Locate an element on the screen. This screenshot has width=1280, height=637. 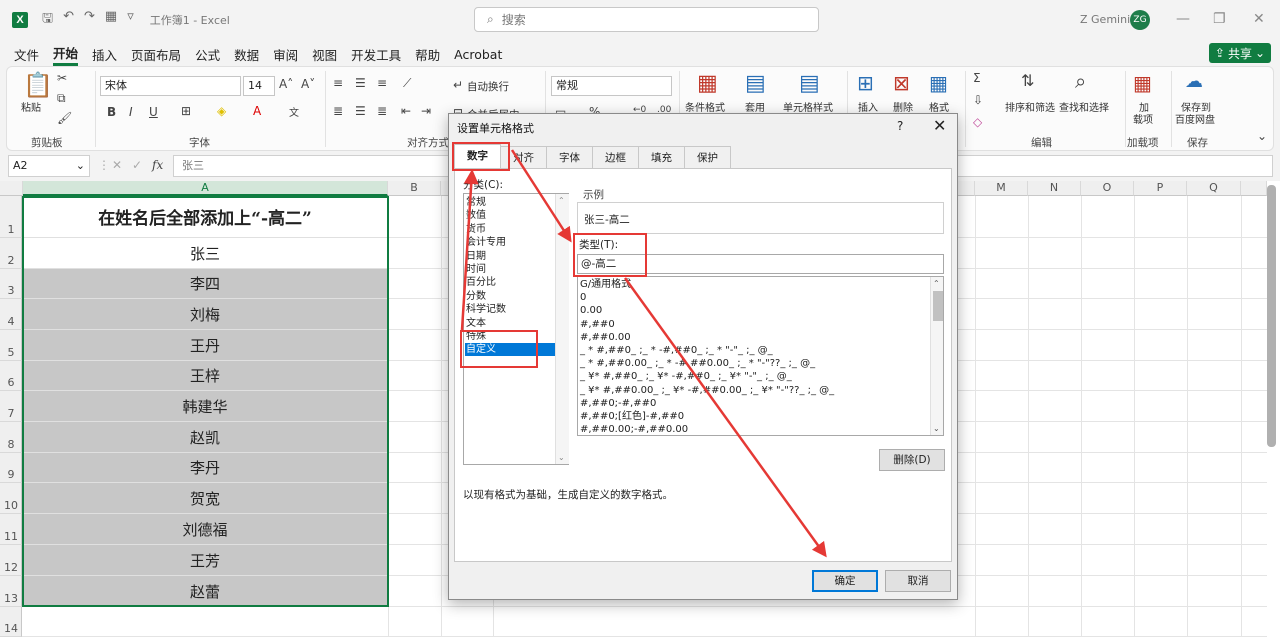
align-bottom-icon: ≡ is located at coordinates (382, 83).